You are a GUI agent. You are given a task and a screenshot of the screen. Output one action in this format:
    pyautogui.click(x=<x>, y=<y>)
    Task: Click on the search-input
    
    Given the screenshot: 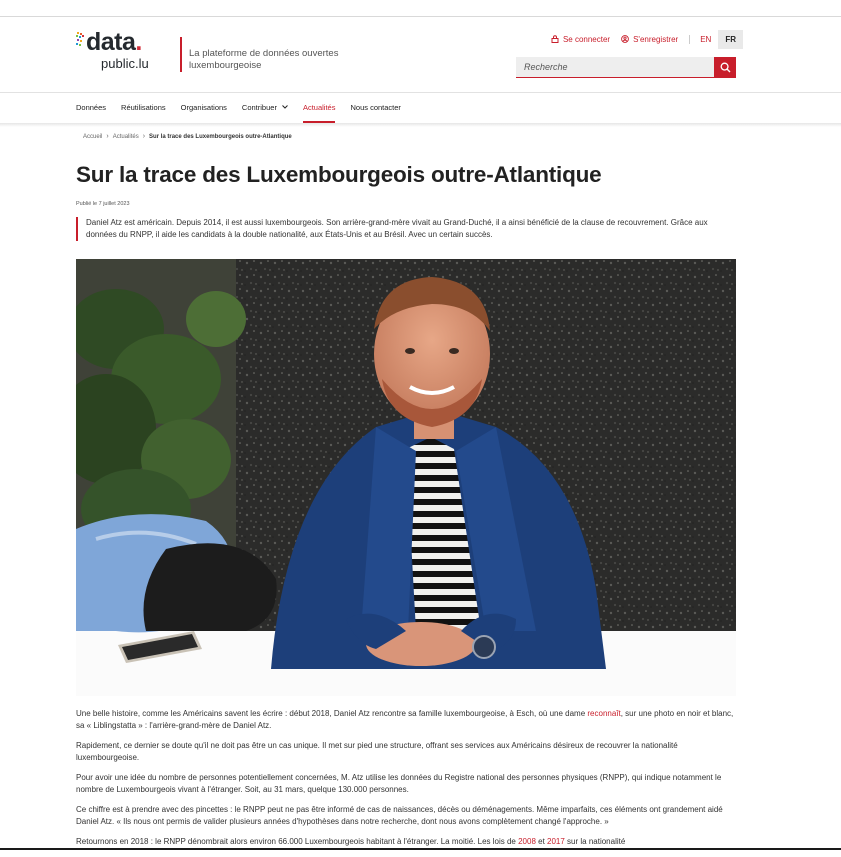 What is the action you would take?
    pyautogui.click(x=615, y=67)
    